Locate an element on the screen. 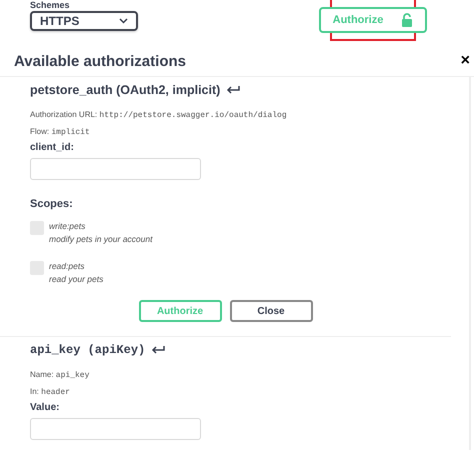 The height and width of the screenshot is (469, 474). scope-name: read:pets is located at coordinates (67, 266).